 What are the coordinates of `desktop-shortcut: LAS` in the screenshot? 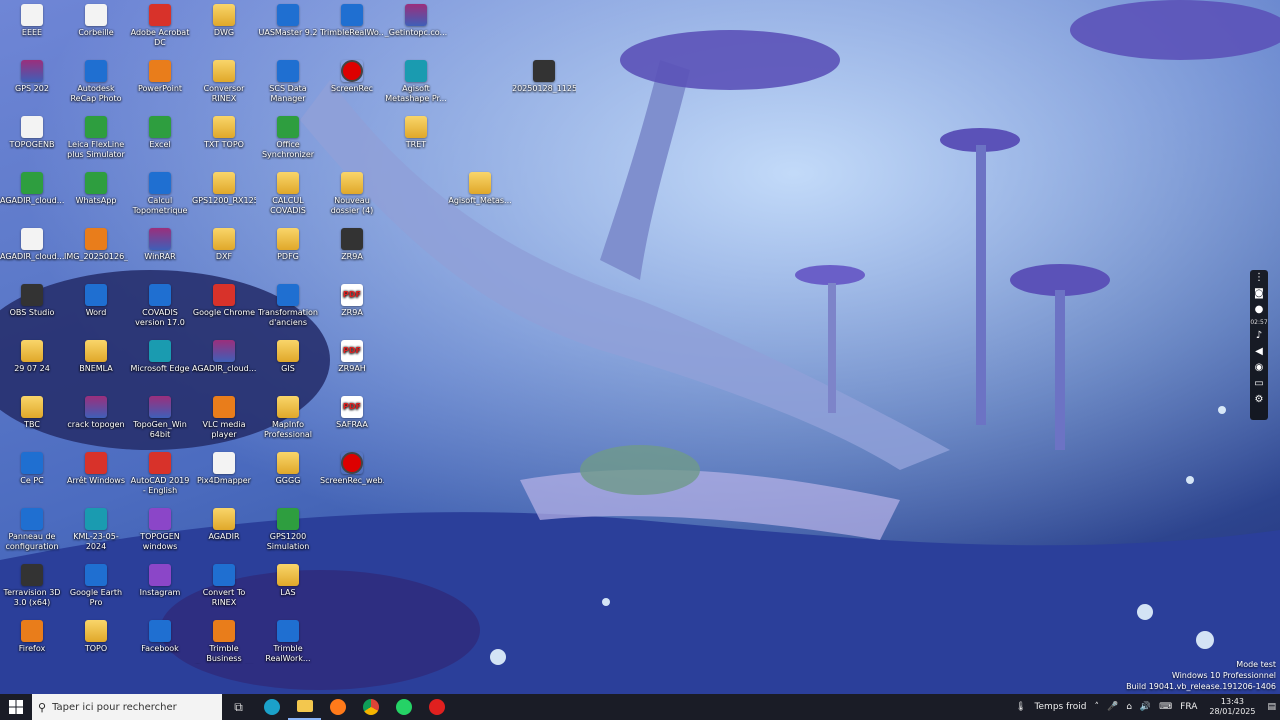 It's located at (288, 588).